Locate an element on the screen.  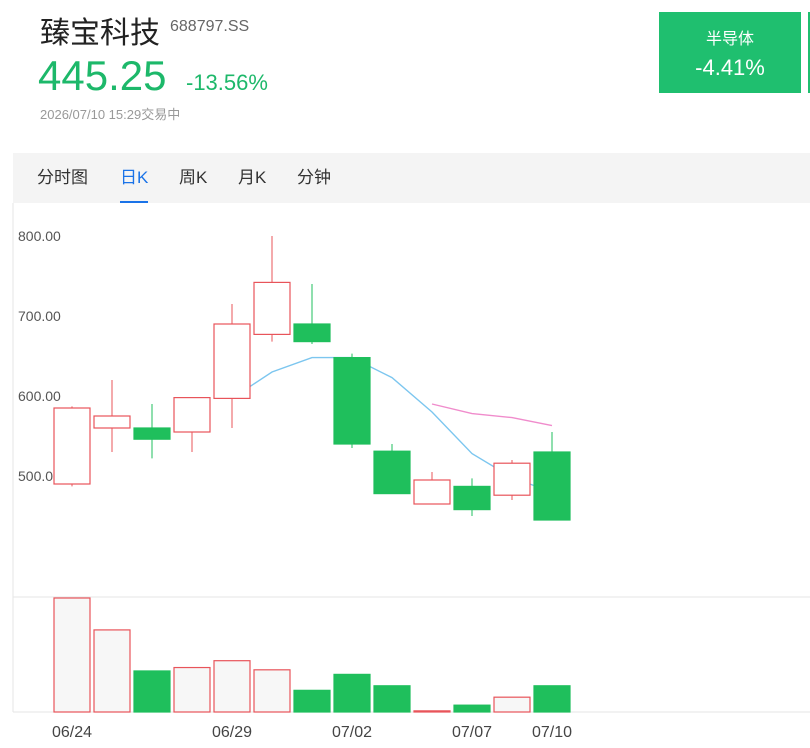
y-tick-label: 700.00 is located at coordinates (39, 316).